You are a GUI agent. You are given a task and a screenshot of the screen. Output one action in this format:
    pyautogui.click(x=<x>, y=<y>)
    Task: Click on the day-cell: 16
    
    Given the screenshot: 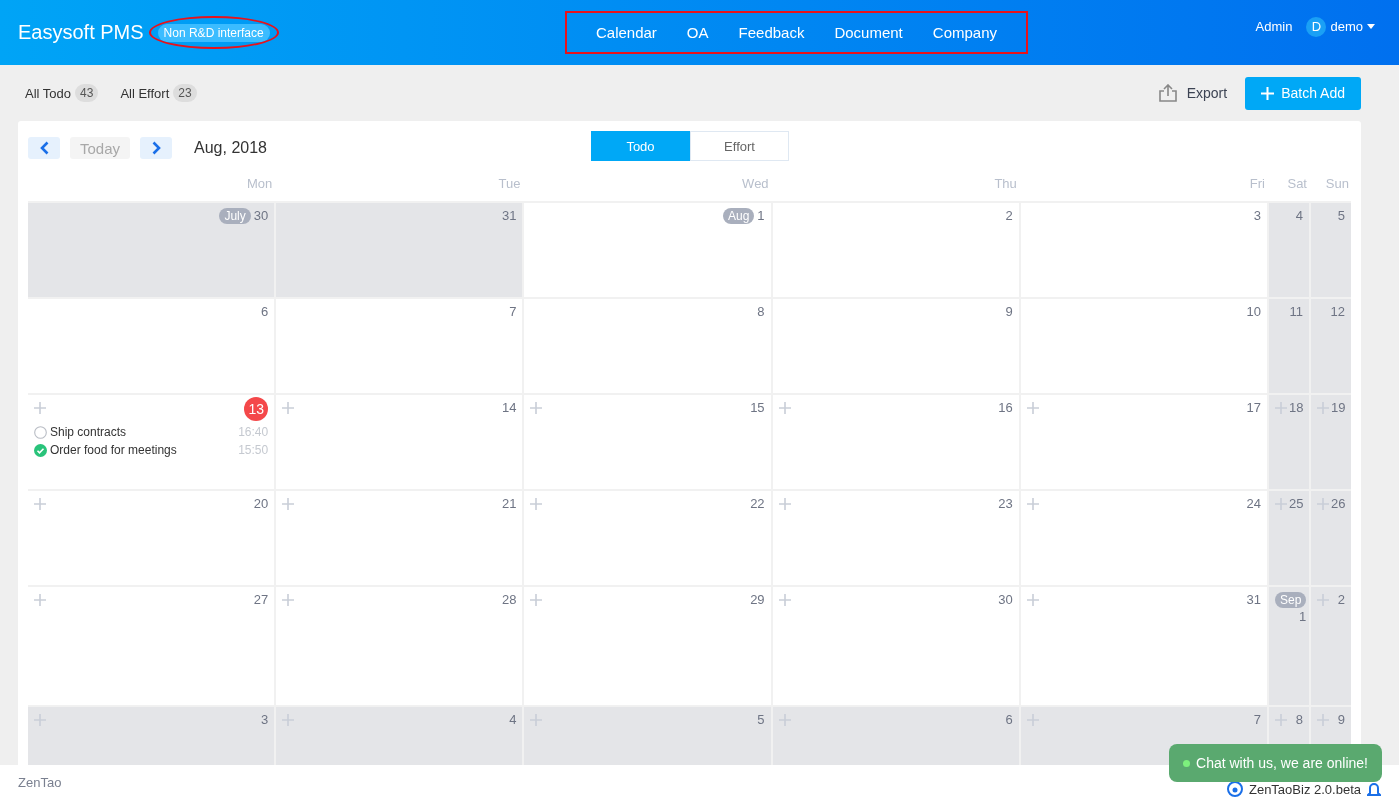 What is the action you would take?
    pyautogui.click(x=895, y=442)
    